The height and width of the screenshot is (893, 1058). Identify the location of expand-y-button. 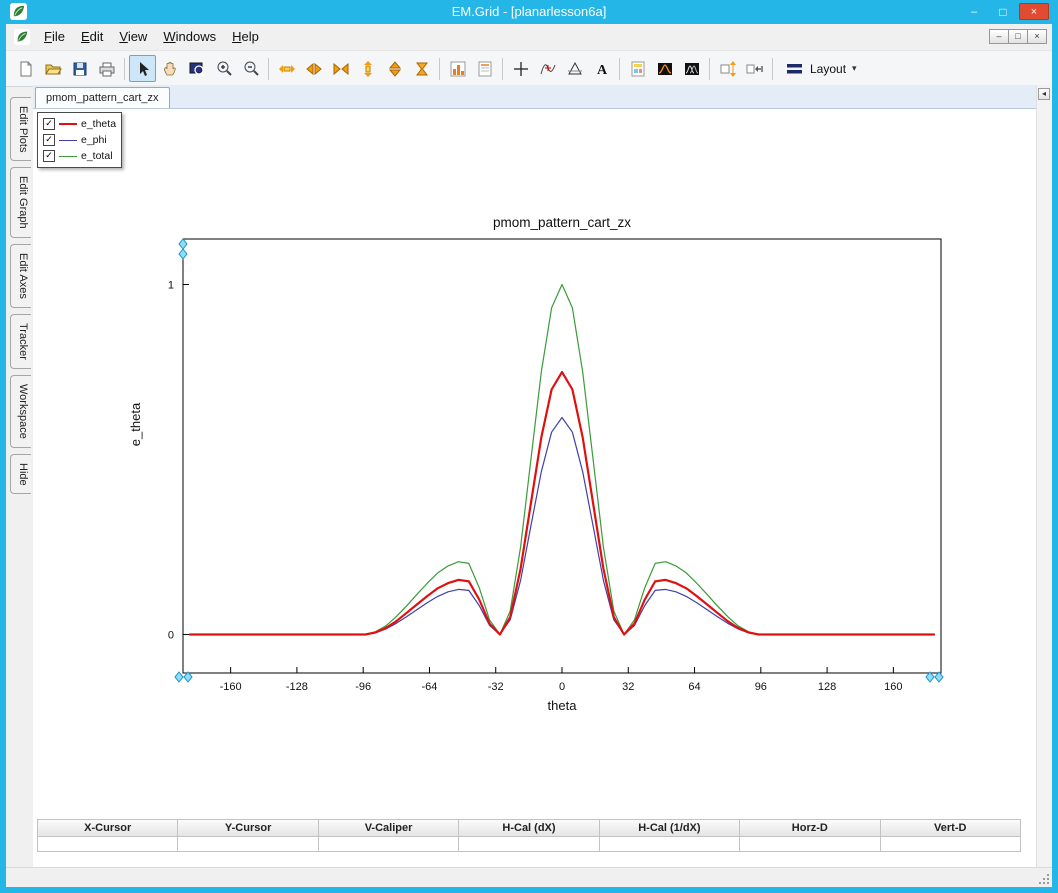
(367, 68).